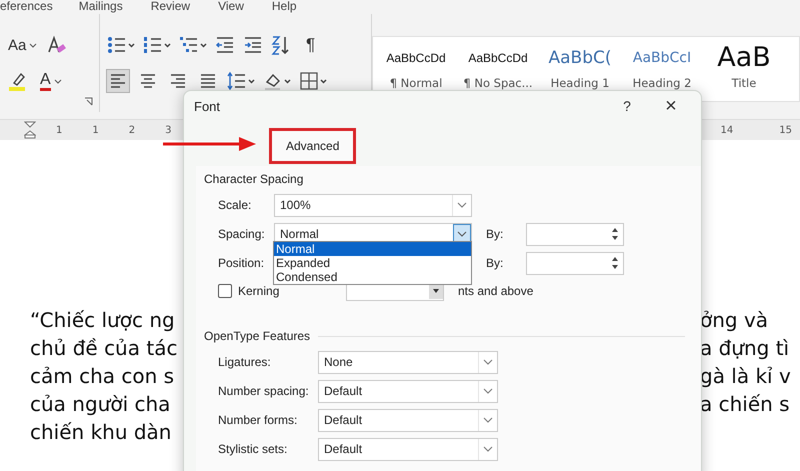 The image size is (800, 471). Describe the element at coordinates (254, 179) in the screenshot. I see `section-title: Character Spacing` at that location.